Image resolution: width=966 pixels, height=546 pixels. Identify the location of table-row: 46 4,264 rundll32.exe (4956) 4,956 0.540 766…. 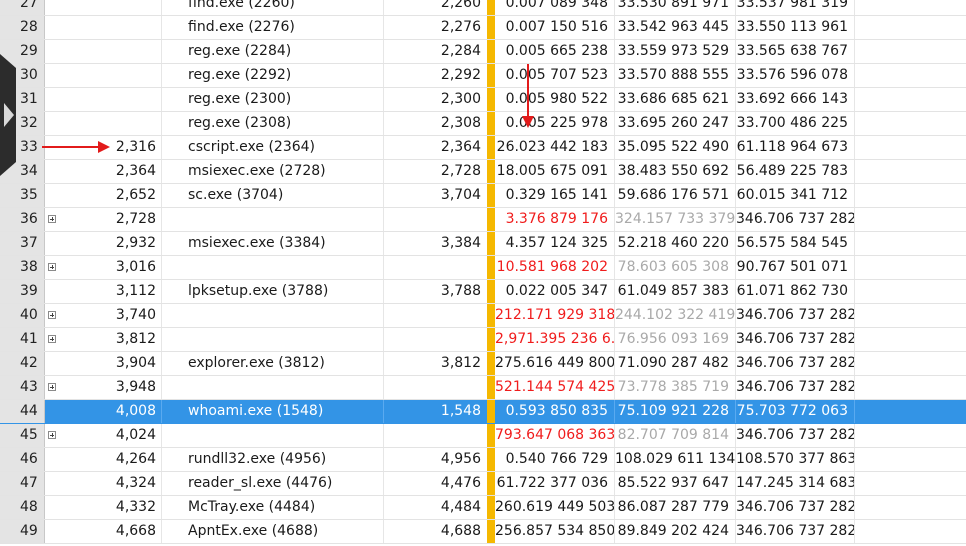
(483, 460).